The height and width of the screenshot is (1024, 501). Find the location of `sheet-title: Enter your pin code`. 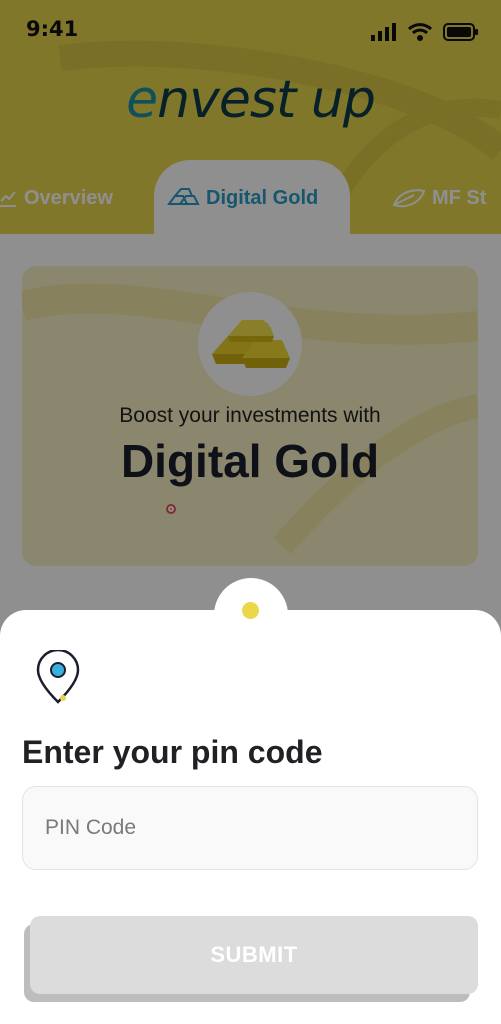

sheet-title: Enter your pin code is located at coordinates (172, 752).